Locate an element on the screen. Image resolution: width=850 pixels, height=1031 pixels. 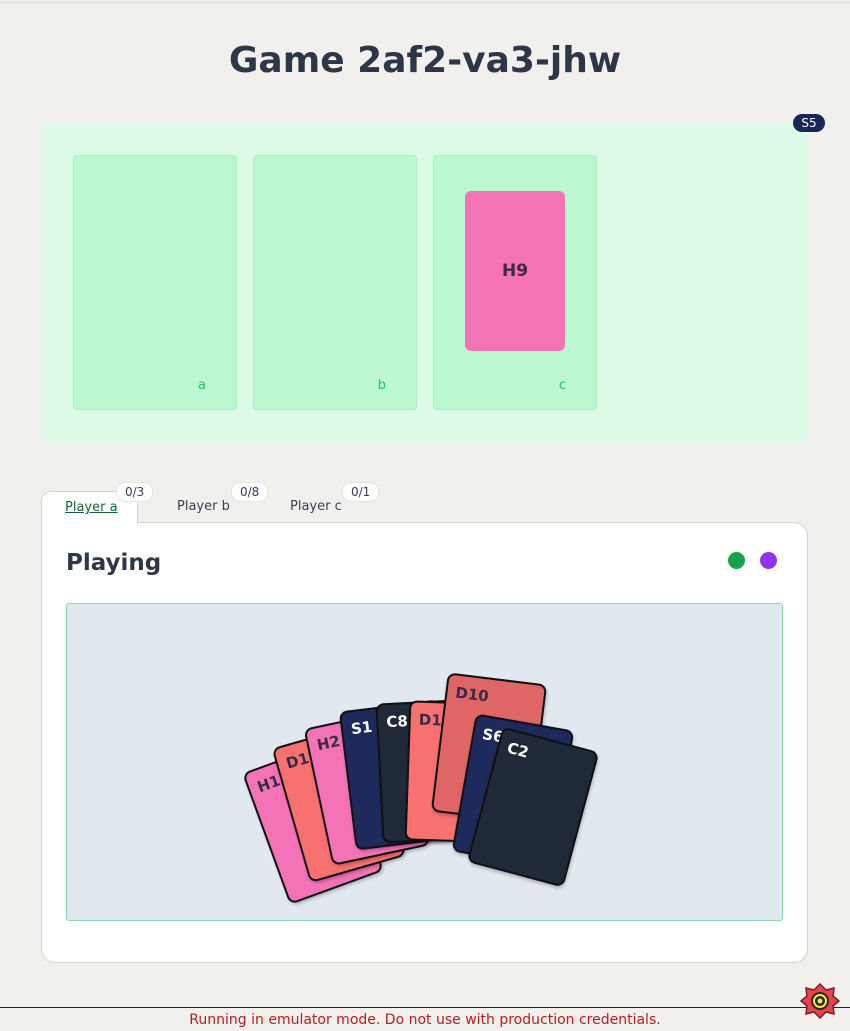
card-label: S1 is located at coordinates (361, 728).